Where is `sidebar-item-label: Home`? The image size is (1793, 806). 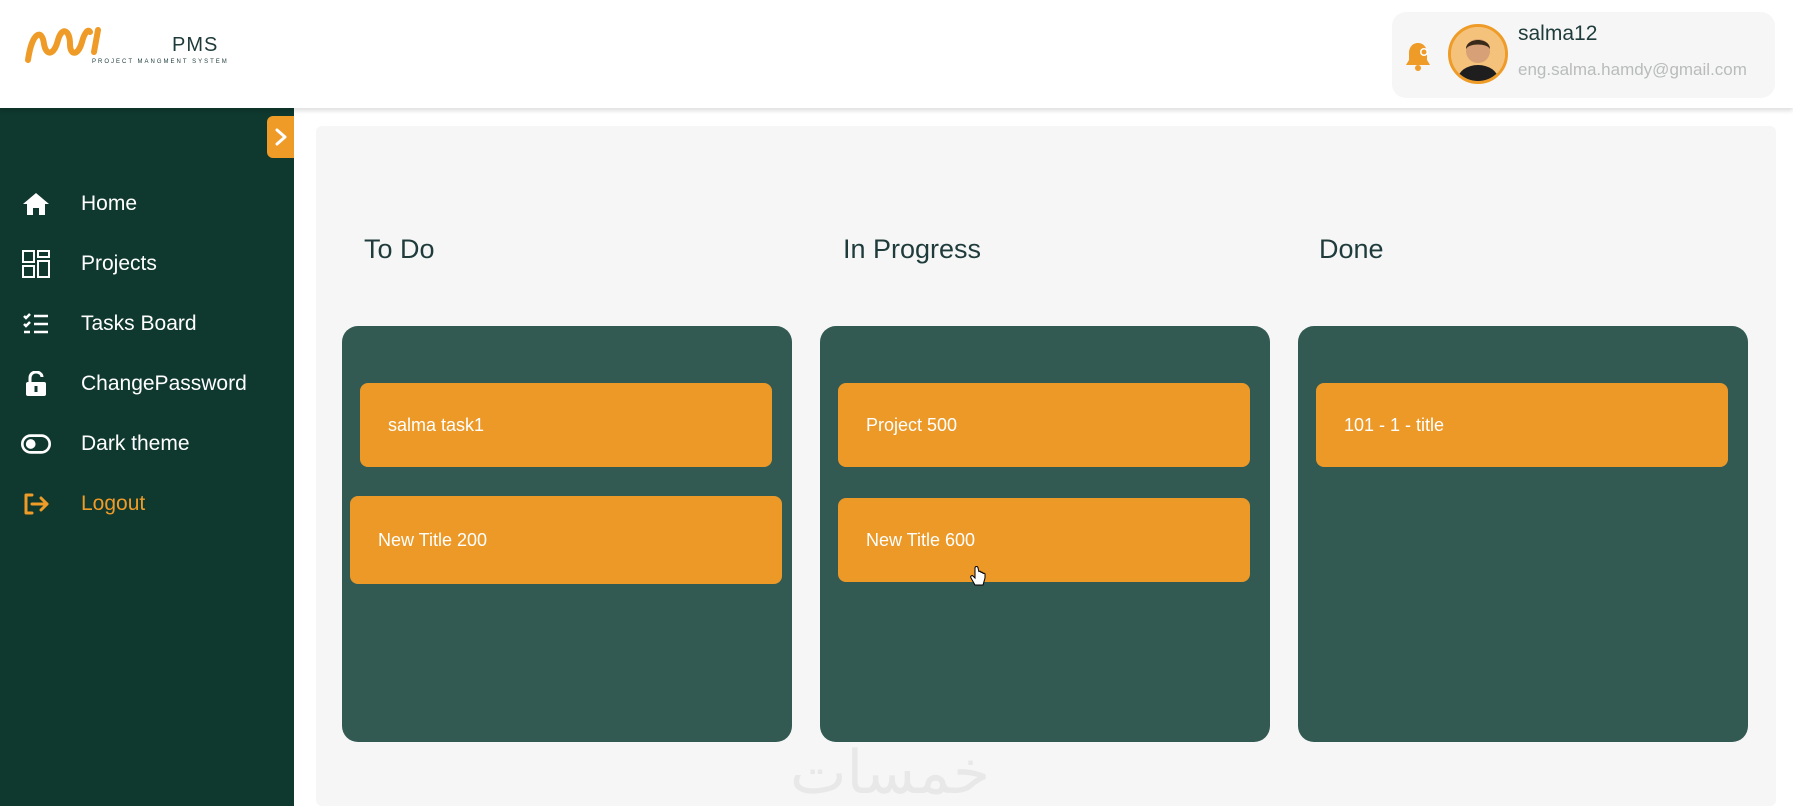 sidebar-item-label: Home is located at coordinates (109, 203).